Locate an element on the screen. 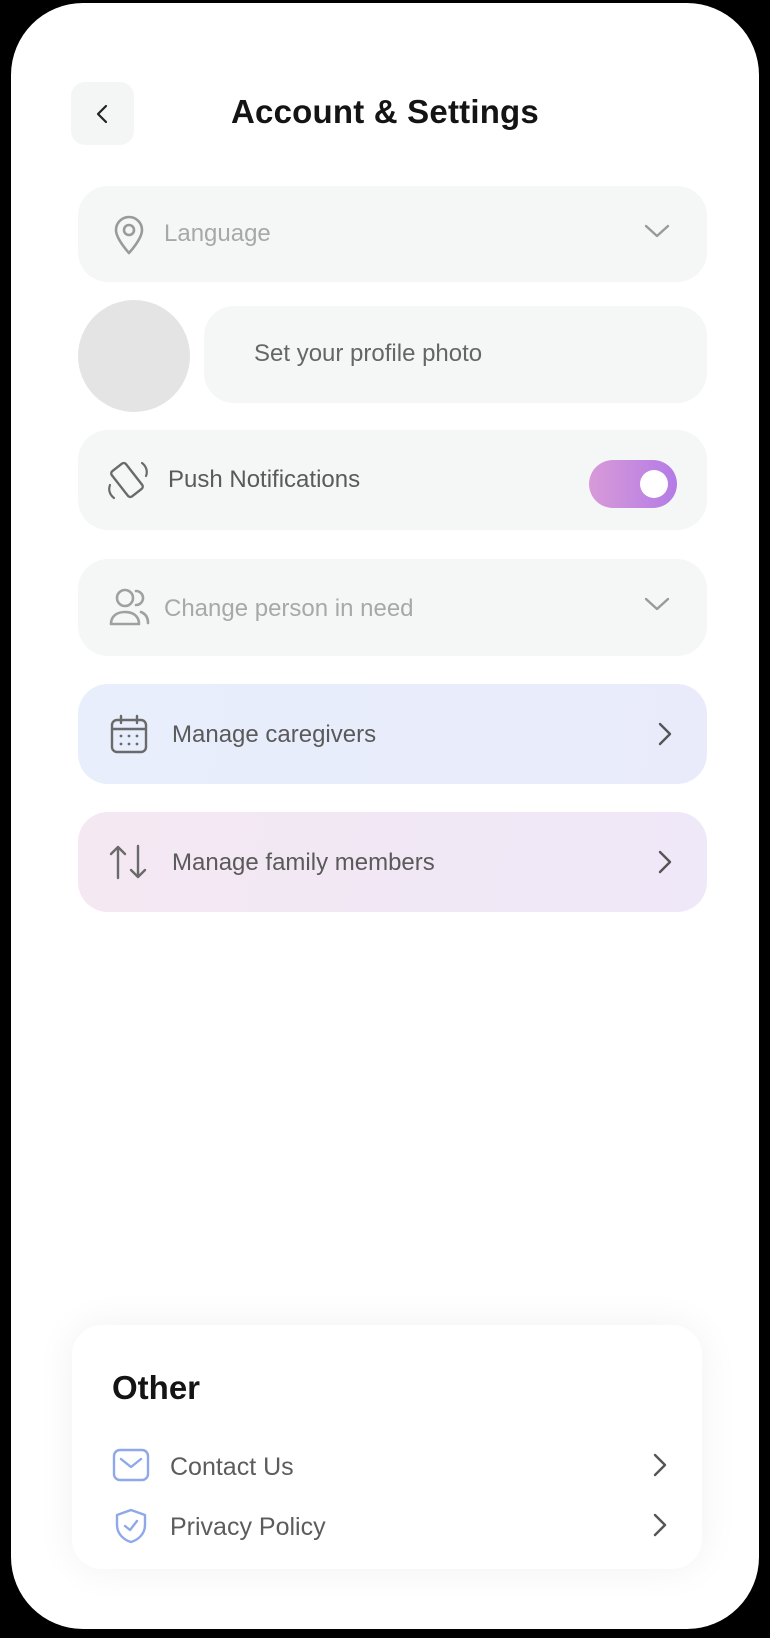 This screenshot has height=1638, width=770. privacy-policy-link: Privacy Policy is located at coordinates (392, 1525).